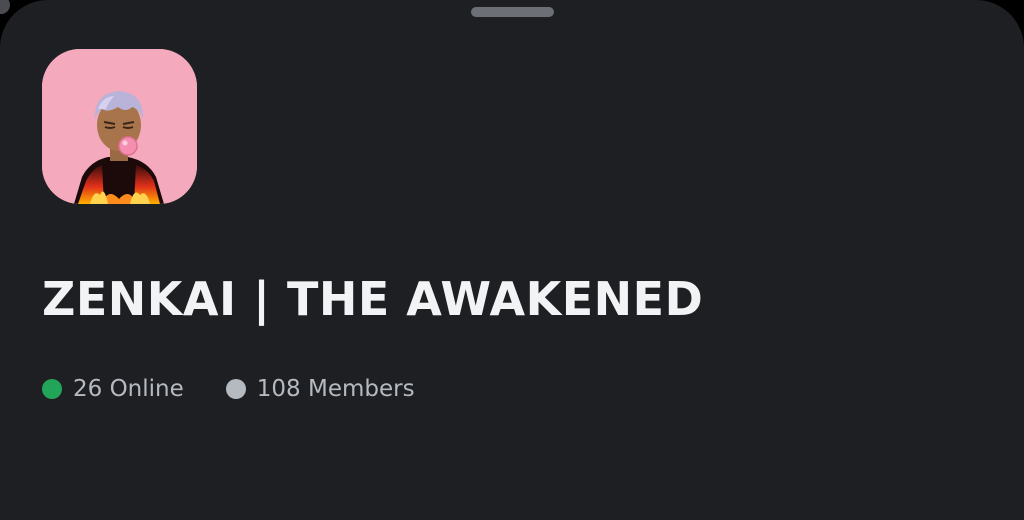 Image resolution: width=1024 pixels, height=520 pixels. What do you see at coordinates (235, 389) in the screenshot?
I see `members-status-icon` at bounding box center [235, 389].